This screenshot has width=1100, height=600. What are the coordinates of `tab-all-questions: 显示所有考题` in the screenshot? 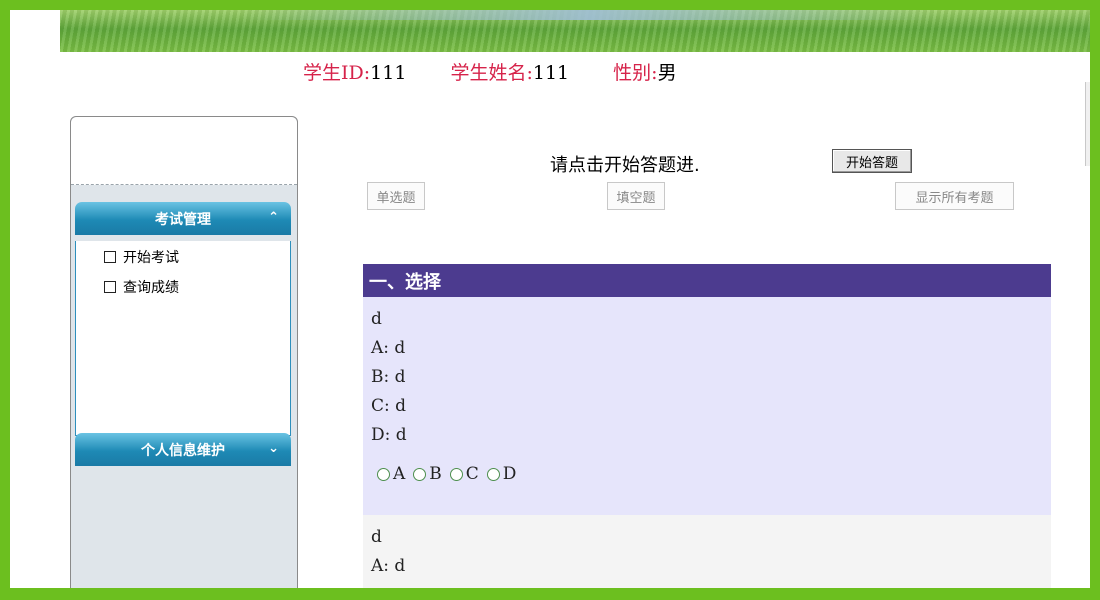 It's located at (954, 196).